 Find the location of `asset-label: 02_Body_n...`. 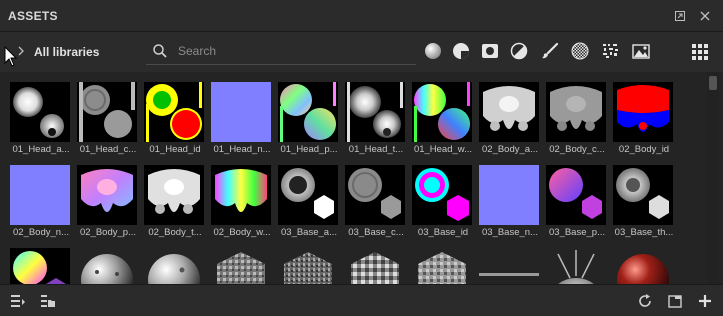

asset-label: 02_Body_n... is located at coordinates (41, 232).